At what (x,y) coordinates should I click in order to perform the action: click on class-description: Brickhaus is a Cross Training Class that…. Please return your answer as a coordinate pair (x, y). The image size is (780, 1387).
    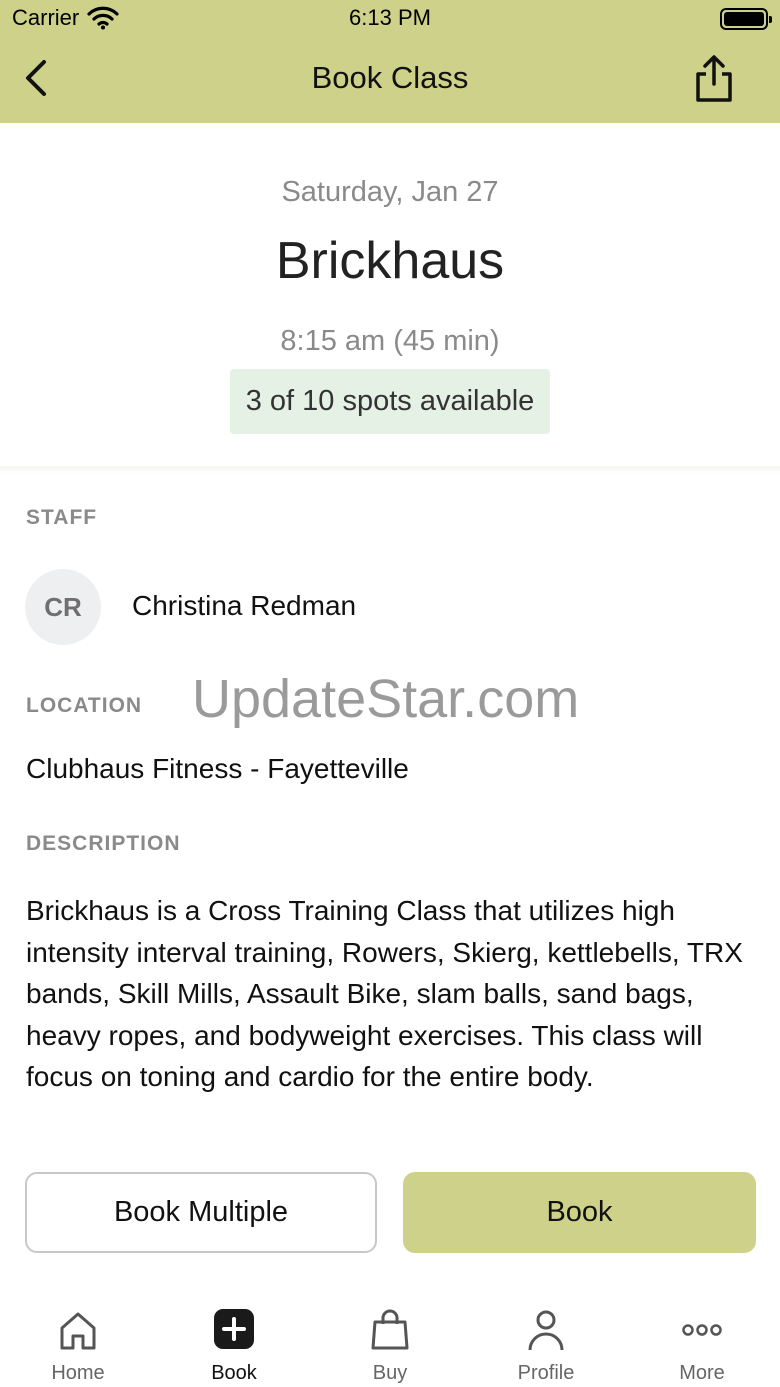
    Looking at the image, I should click on (384, 993).